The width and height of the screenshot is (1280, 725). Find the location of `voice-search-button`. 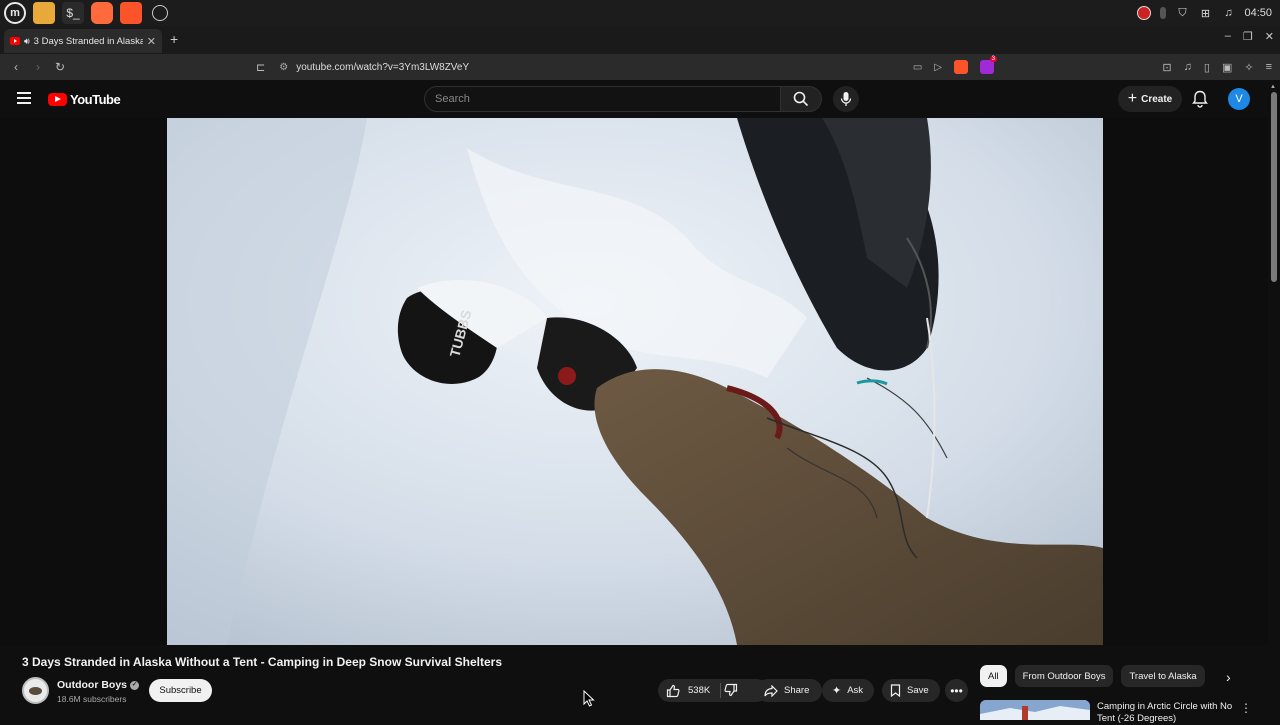

voice-search-button is located at coordinates (846, 99).